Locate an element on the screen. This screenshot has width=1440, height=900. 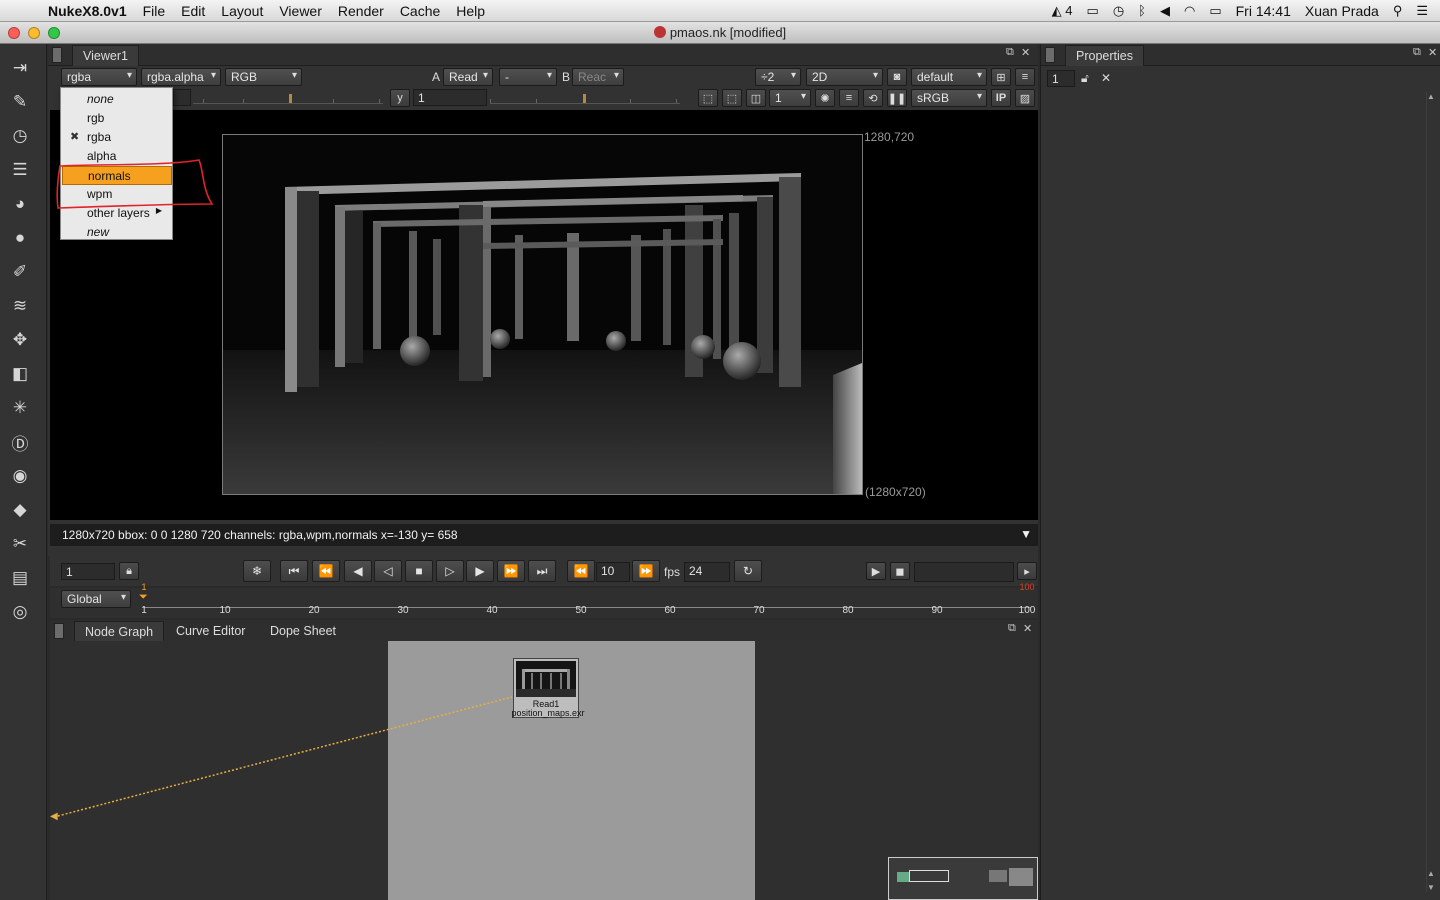
bluetooth-icon: ᛒ is located at coordinates (1142, 10).